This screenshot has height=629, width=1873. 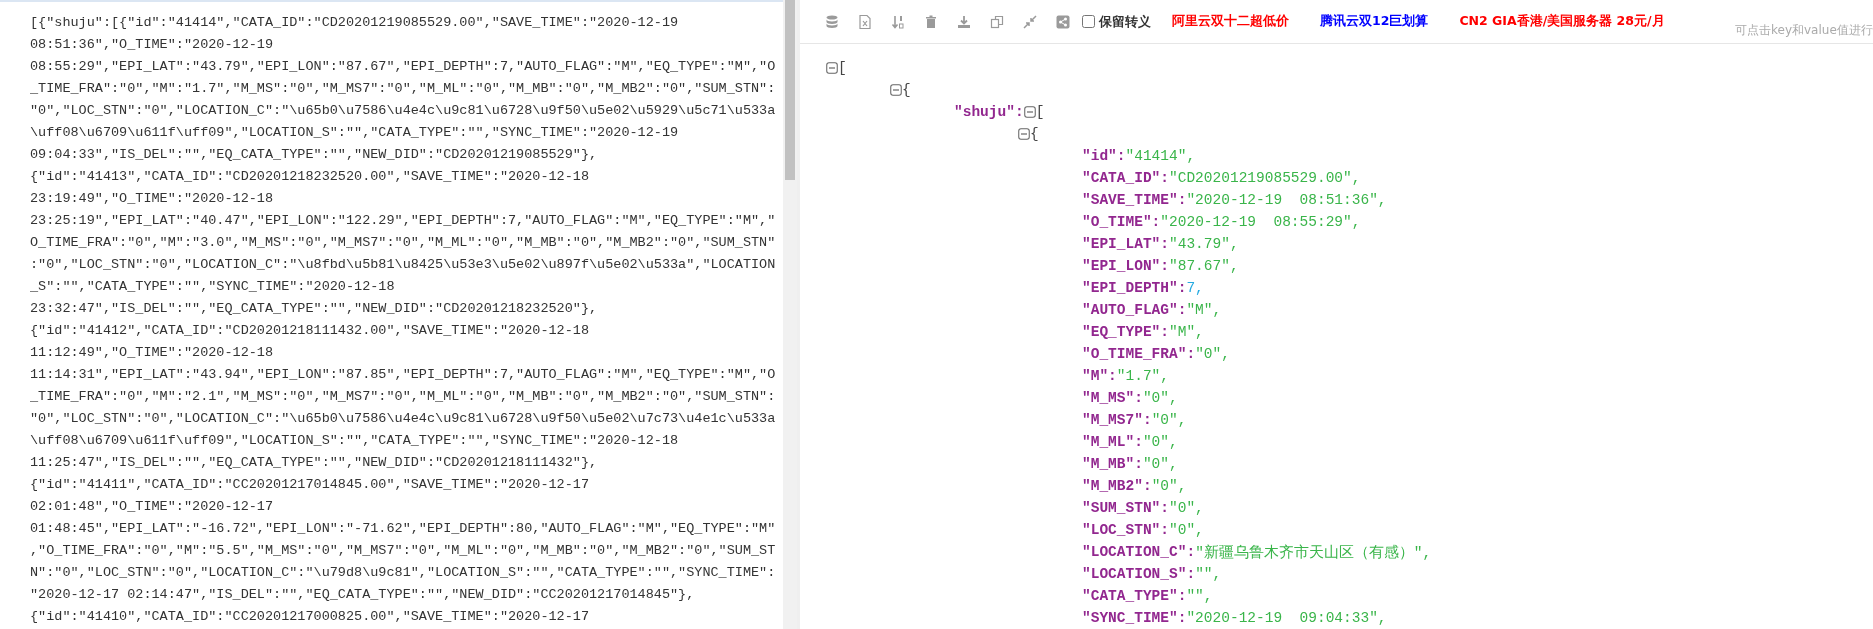 What do you see at coordinates (997, 21) in the screenshot?
I see `copy-icon` at bounding box center [997, 21].